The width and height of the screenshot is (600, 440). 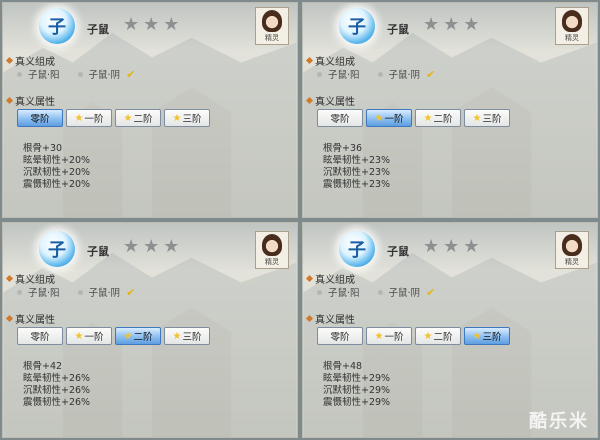 I want to click on attribute-list: 根骨+36 眩晕韧性+23% 沉默韧性+23% 震慑韧性+23%, so click(x=356, y=167).